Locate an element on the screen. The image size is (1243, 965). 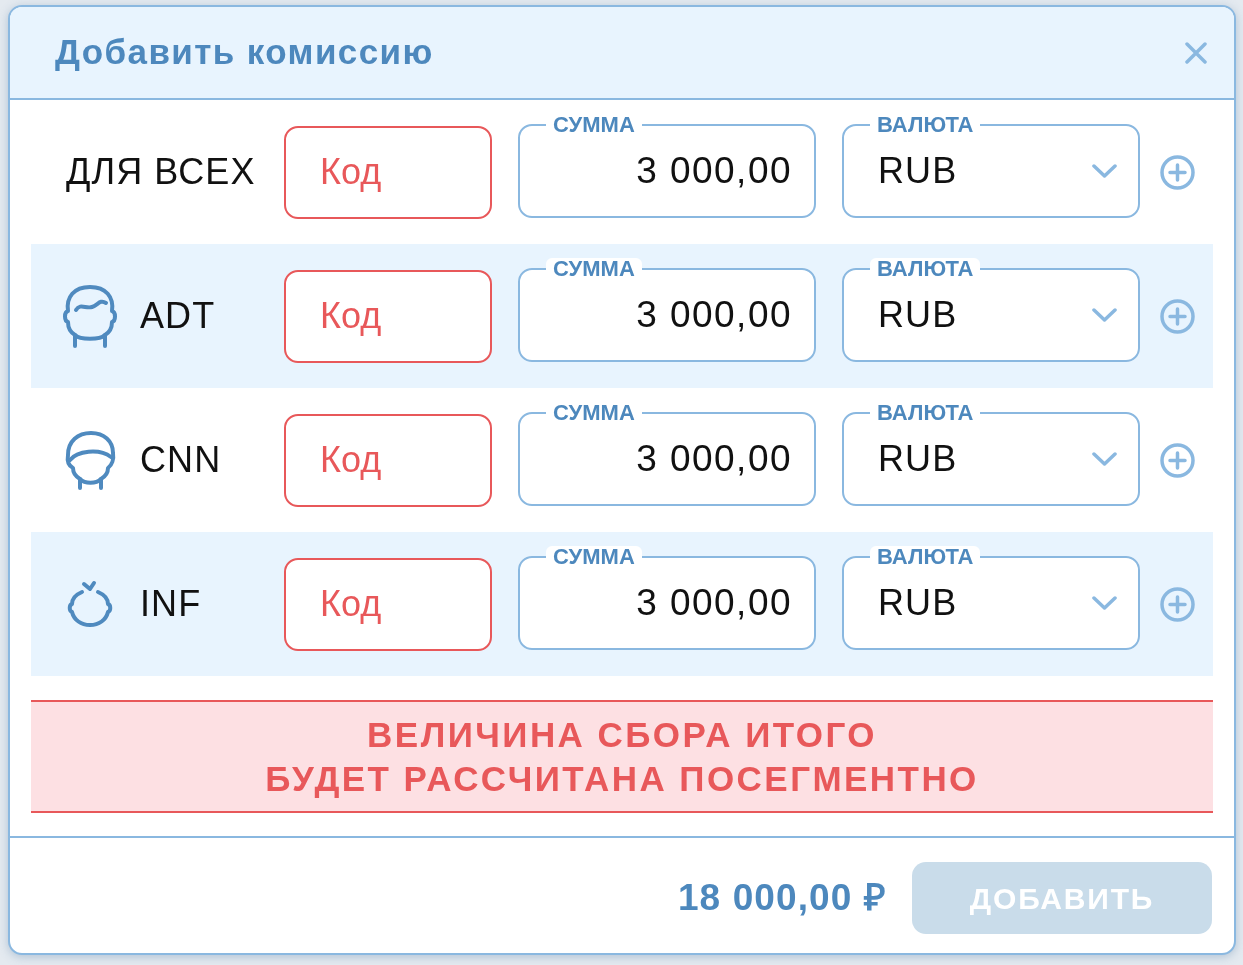
warning-message: ВЕЛИЧИНА СБОРА ИТОГО БУДЕТ РАССЧИТАНА ПОСЕГМЕНТНО is located at coordinates (622, 756).